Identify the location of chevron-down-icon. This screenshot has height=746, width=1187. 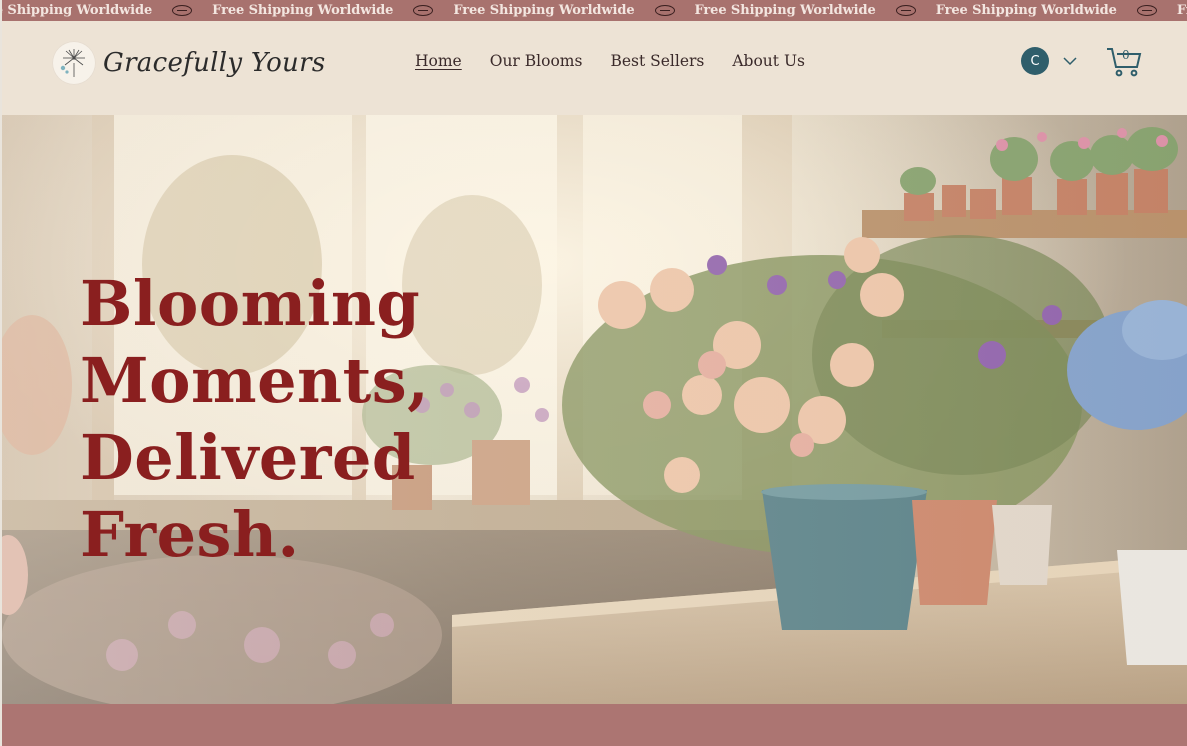
(1070, 61).